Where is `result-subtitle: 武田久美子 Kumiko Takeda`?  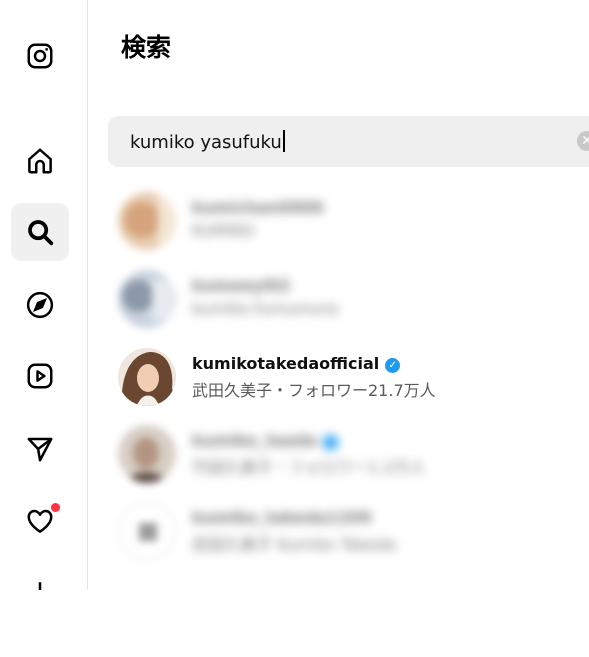
result-subtitle: 武田久美子 Kumiko Takeda is located at coordinates (294, 544).